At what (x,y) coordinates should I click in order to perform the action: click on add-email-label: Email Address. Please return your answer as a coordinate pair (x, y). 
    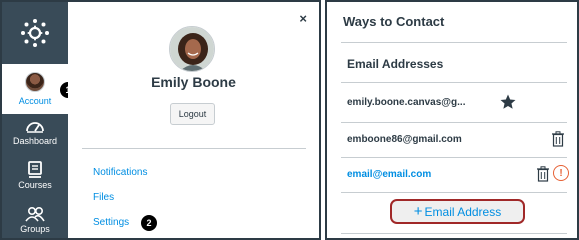
    Looking at the image, I should click on (463, 211).